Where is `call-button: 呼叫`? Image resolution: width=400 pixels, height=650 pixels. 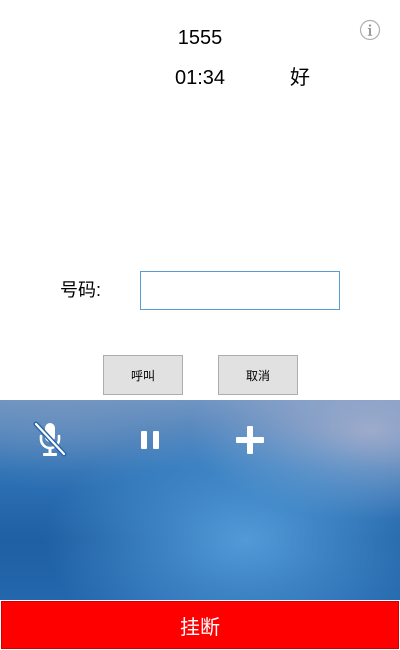
call-button: 呼叫 is located at coordinates (143, 375).